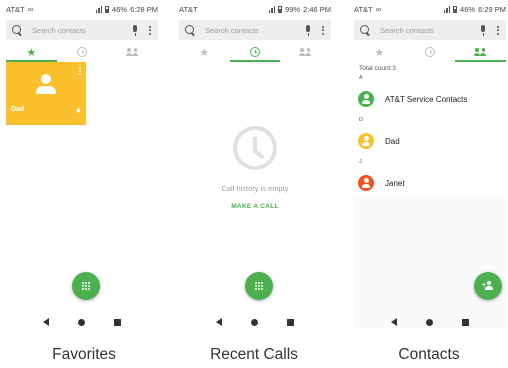  What do you see at coordinates (255, 9) in the screenshot?
I see `status-bar: AT&T 99% 2:46 PM` at bounding box center [255, 9].